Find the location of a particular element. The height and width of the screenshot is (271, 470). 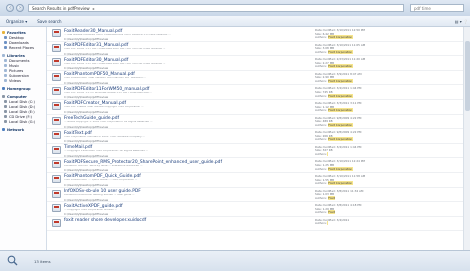

sidebar-label: CD Drive (F:) is located at coordinates (20, 116).